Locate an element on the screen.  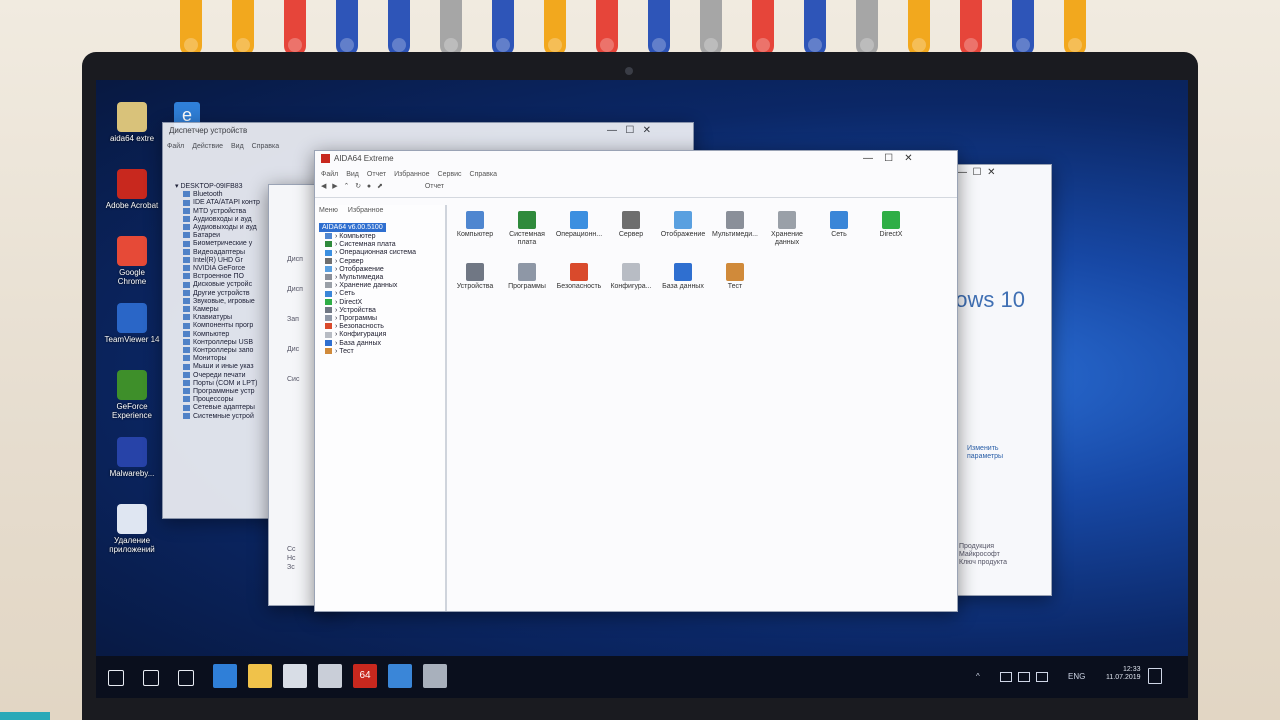
menu-item: Сервис is located at coordinates (450, 174).